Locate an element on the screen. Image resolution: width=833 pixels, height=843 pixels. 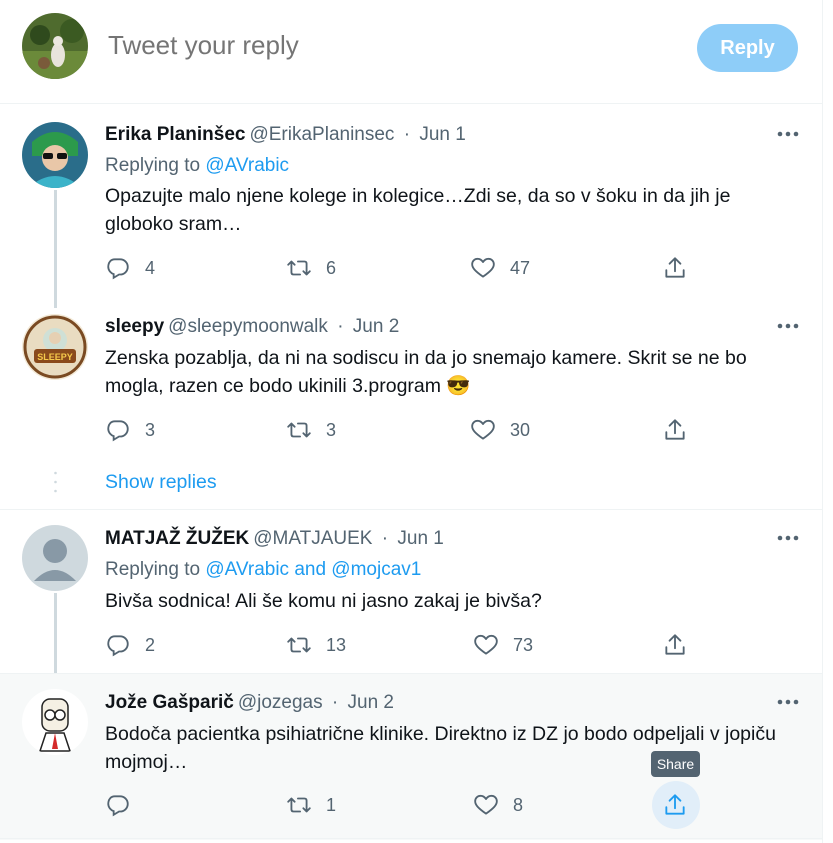
tweet-header: Jože Gašparič @jozegas · Jun 2 is located at coordinates (249, 703).